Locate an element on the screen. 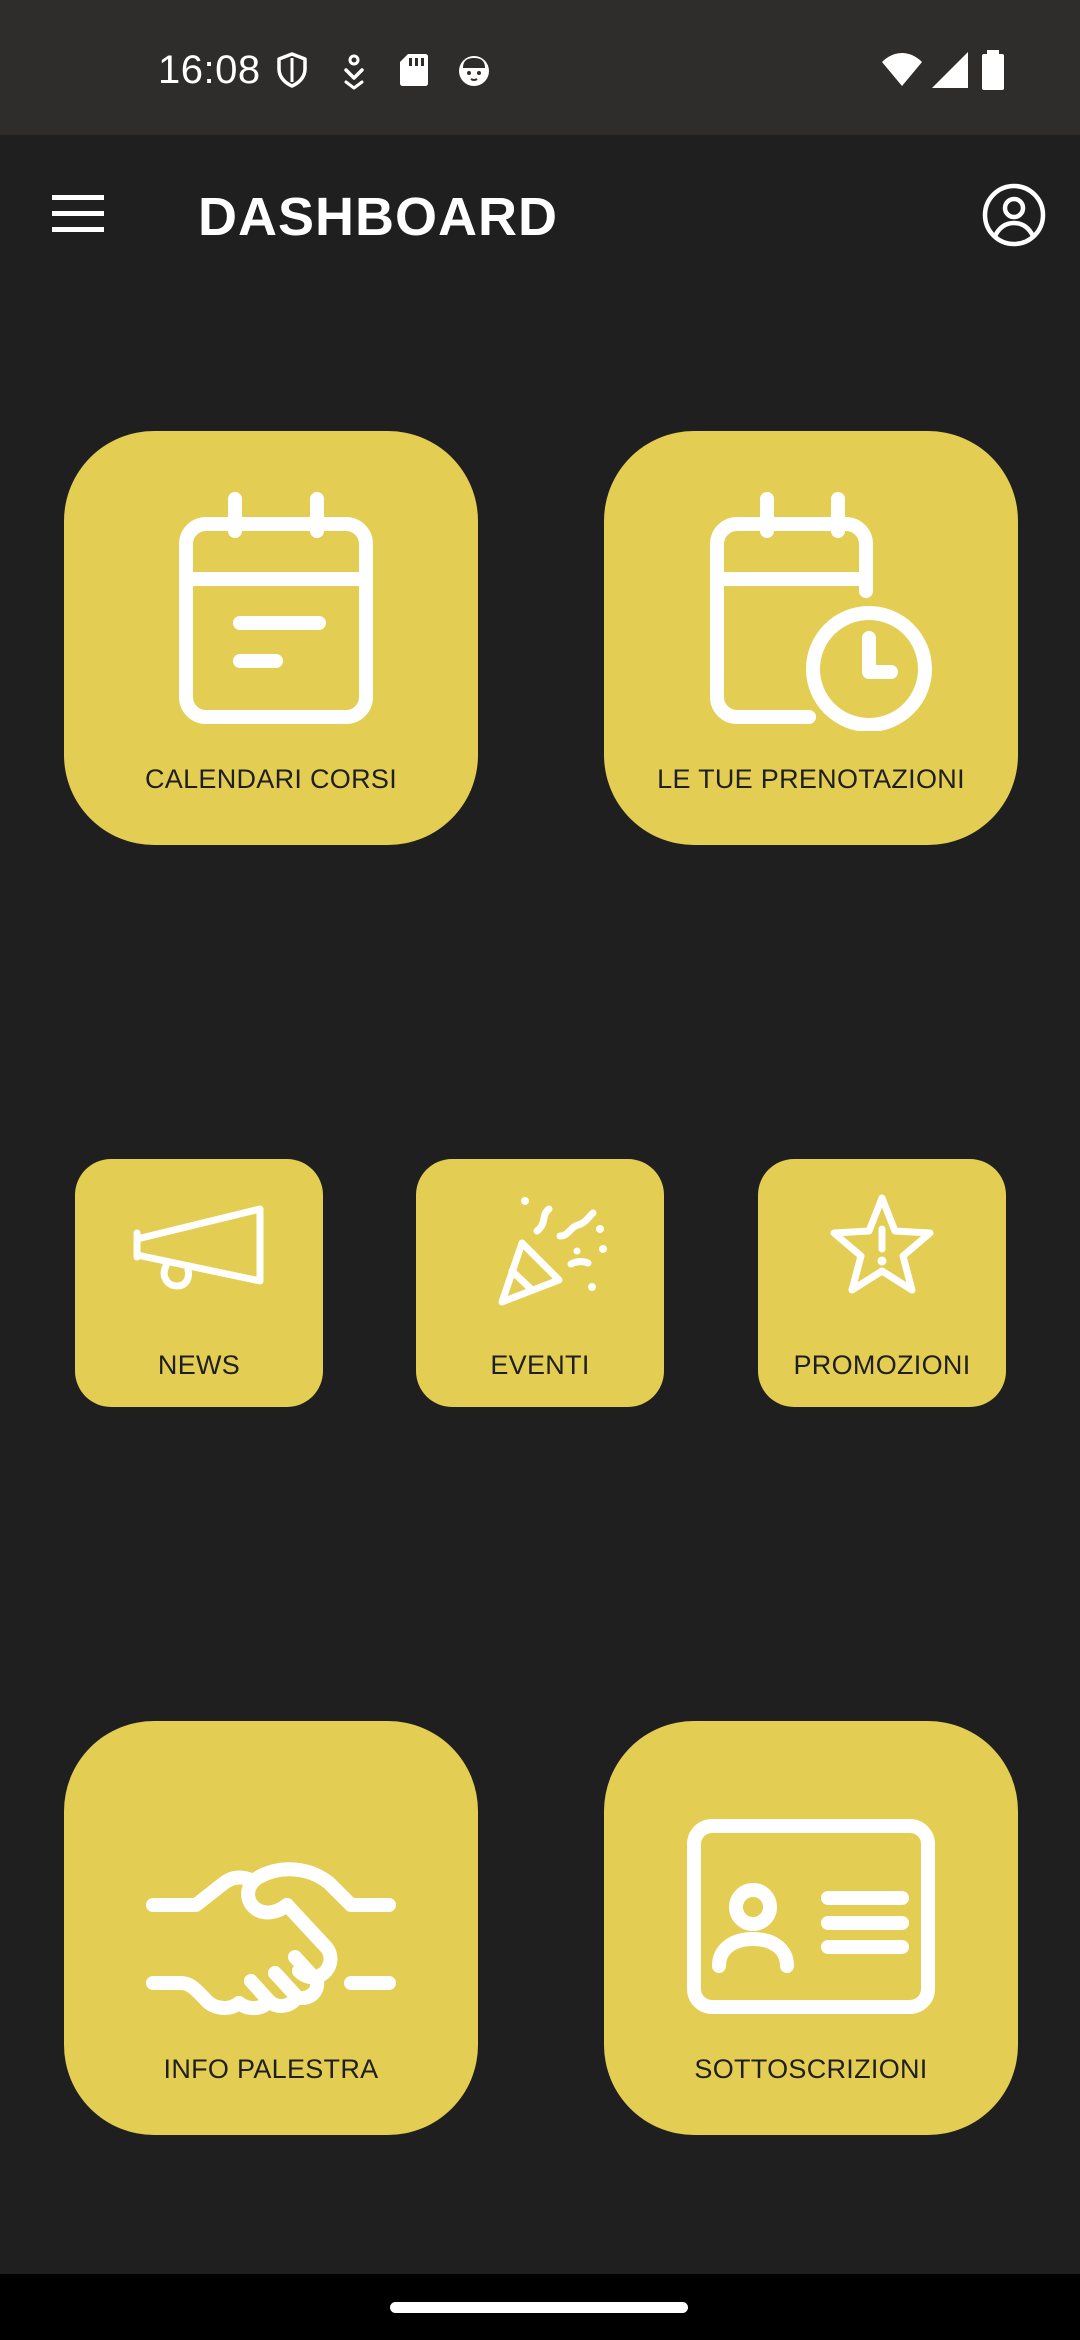 This screenshot has height=2340, width=1080. tile-label: NEWS is located at coordinates (199, 1365).